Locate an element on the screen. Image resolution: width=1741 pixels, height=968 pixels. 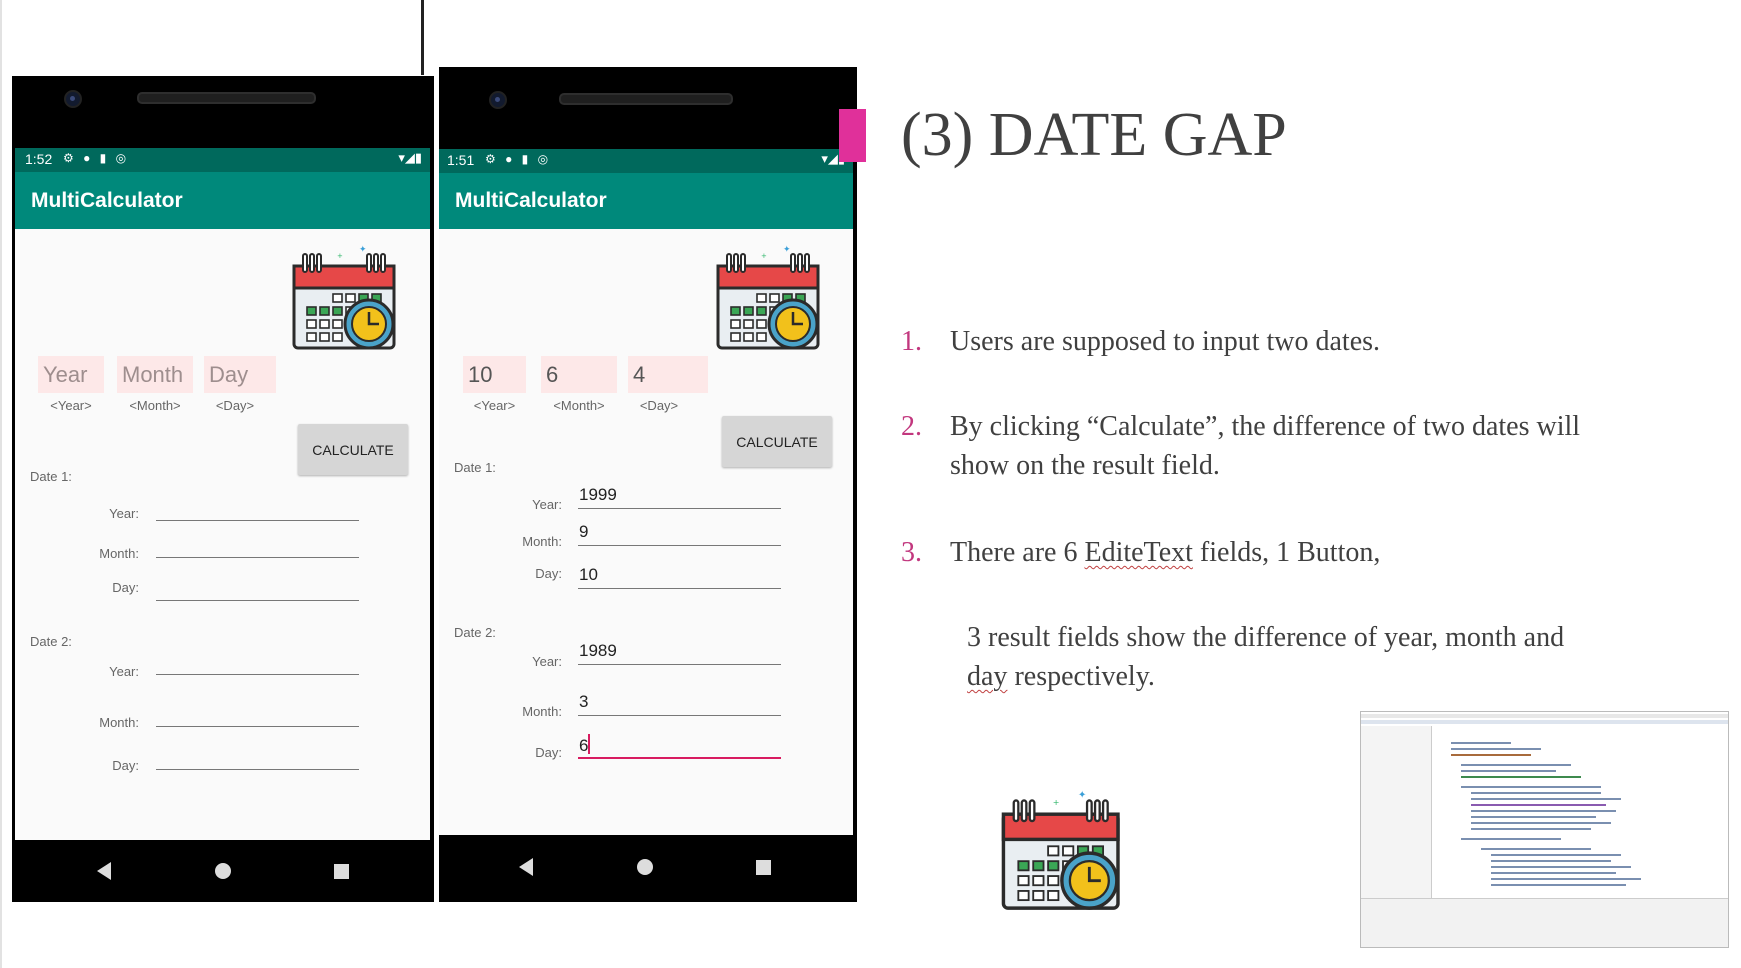
divider-line is located at coordinates (422, 37).